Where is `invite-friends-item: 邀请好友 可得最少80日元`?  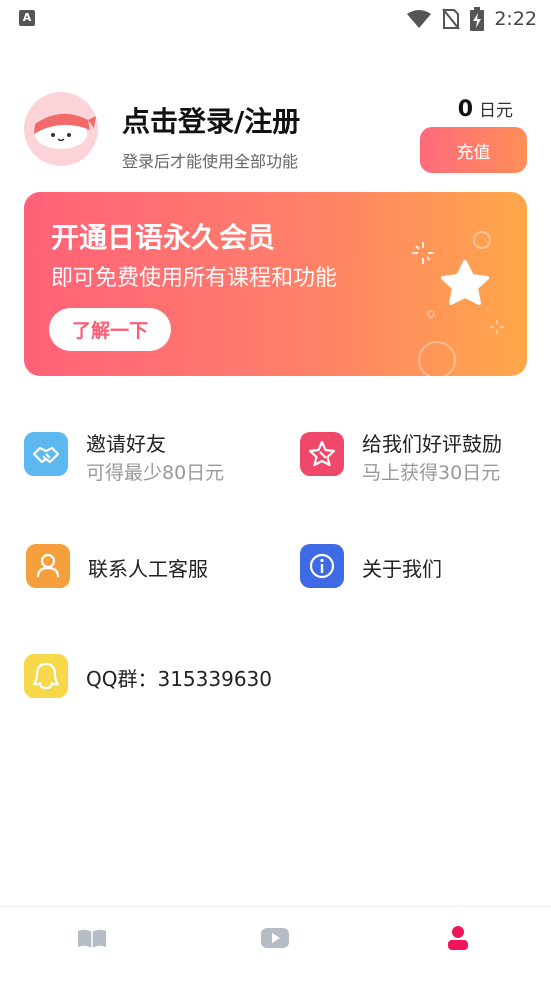
invite-friends-item: 邀请好友 可得最少80日元 is located at coordinates (149, 454).